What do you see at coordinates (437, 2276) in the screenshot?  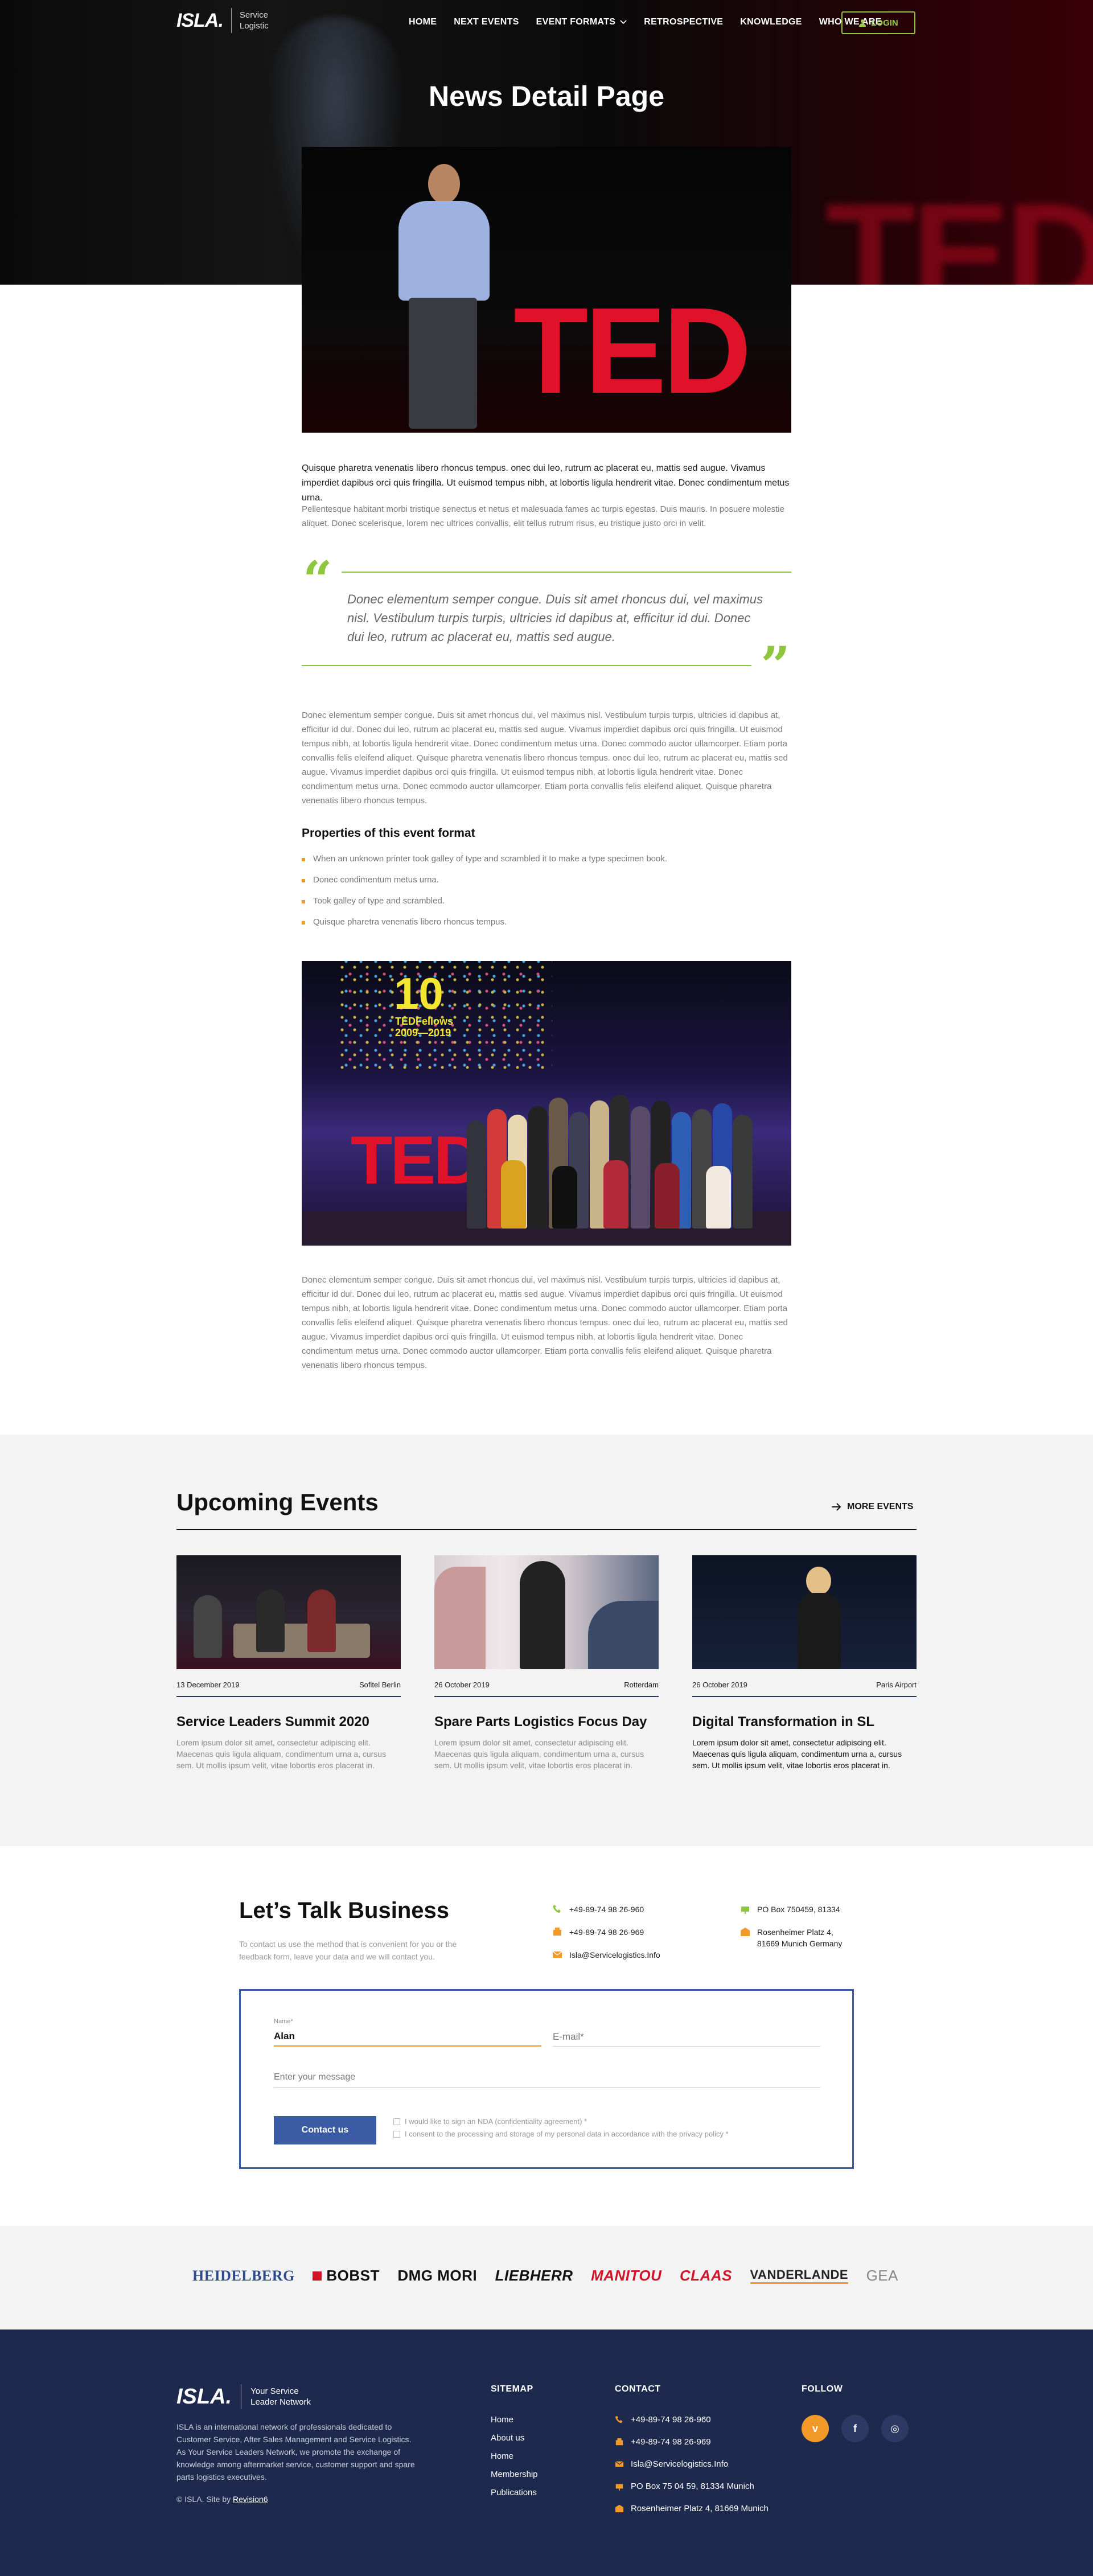 I see `logo-dmg-mori: DMG MORI` at bounding box center [437, 2276].